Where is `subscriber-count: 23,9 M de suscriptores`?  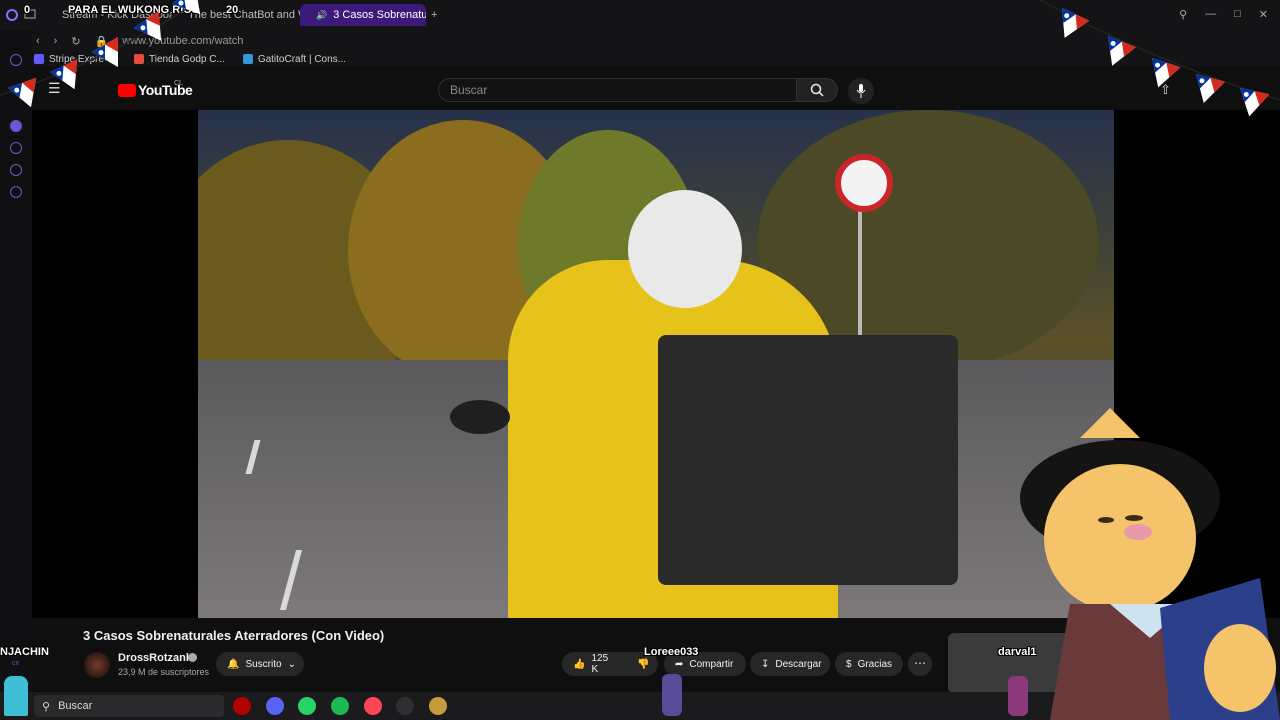 subscriber-count: 23,9 M de suscriptores is located at coordinates (164, 672).